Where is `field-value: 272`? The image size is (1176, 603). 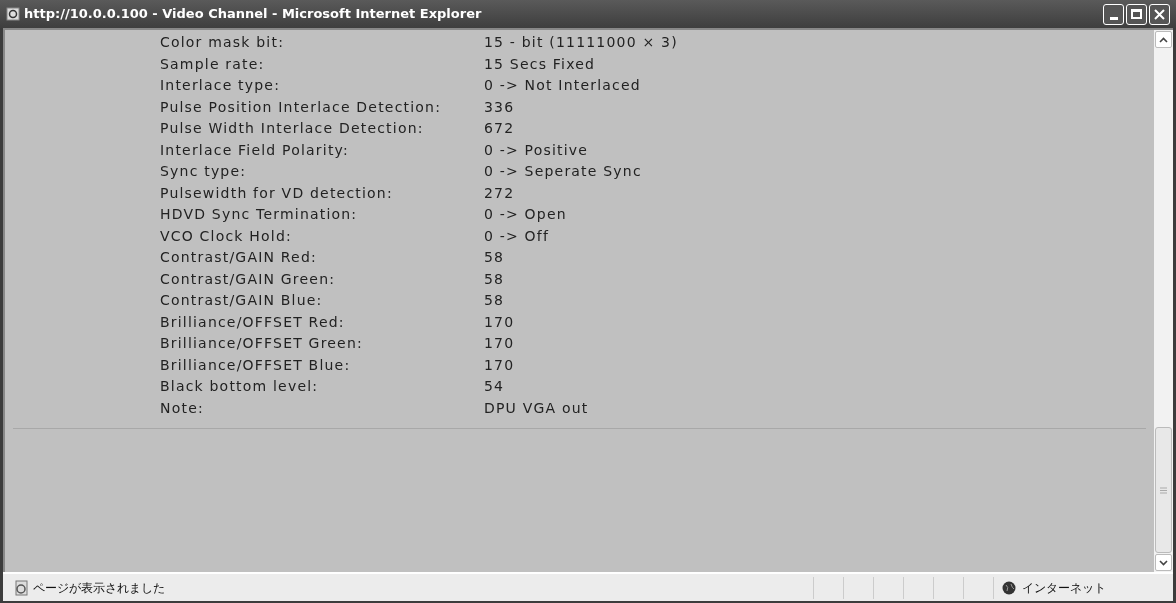 field-value: 272 is located at coordinates (499, 193).